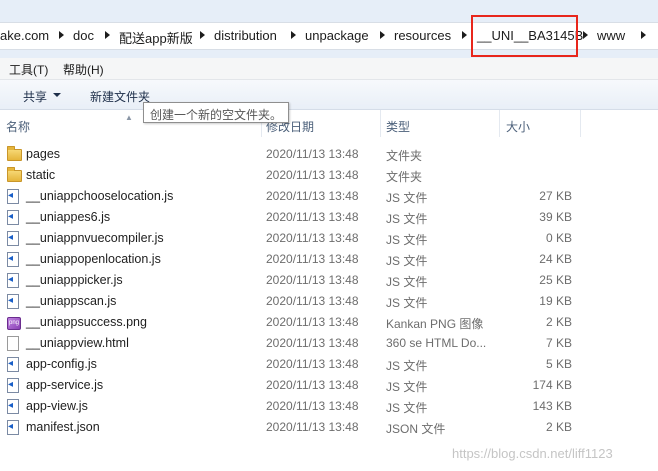 The height and width of the screenshot is (471, 658). I want to click on breadcrumb-item: resources, so click(422, 35).